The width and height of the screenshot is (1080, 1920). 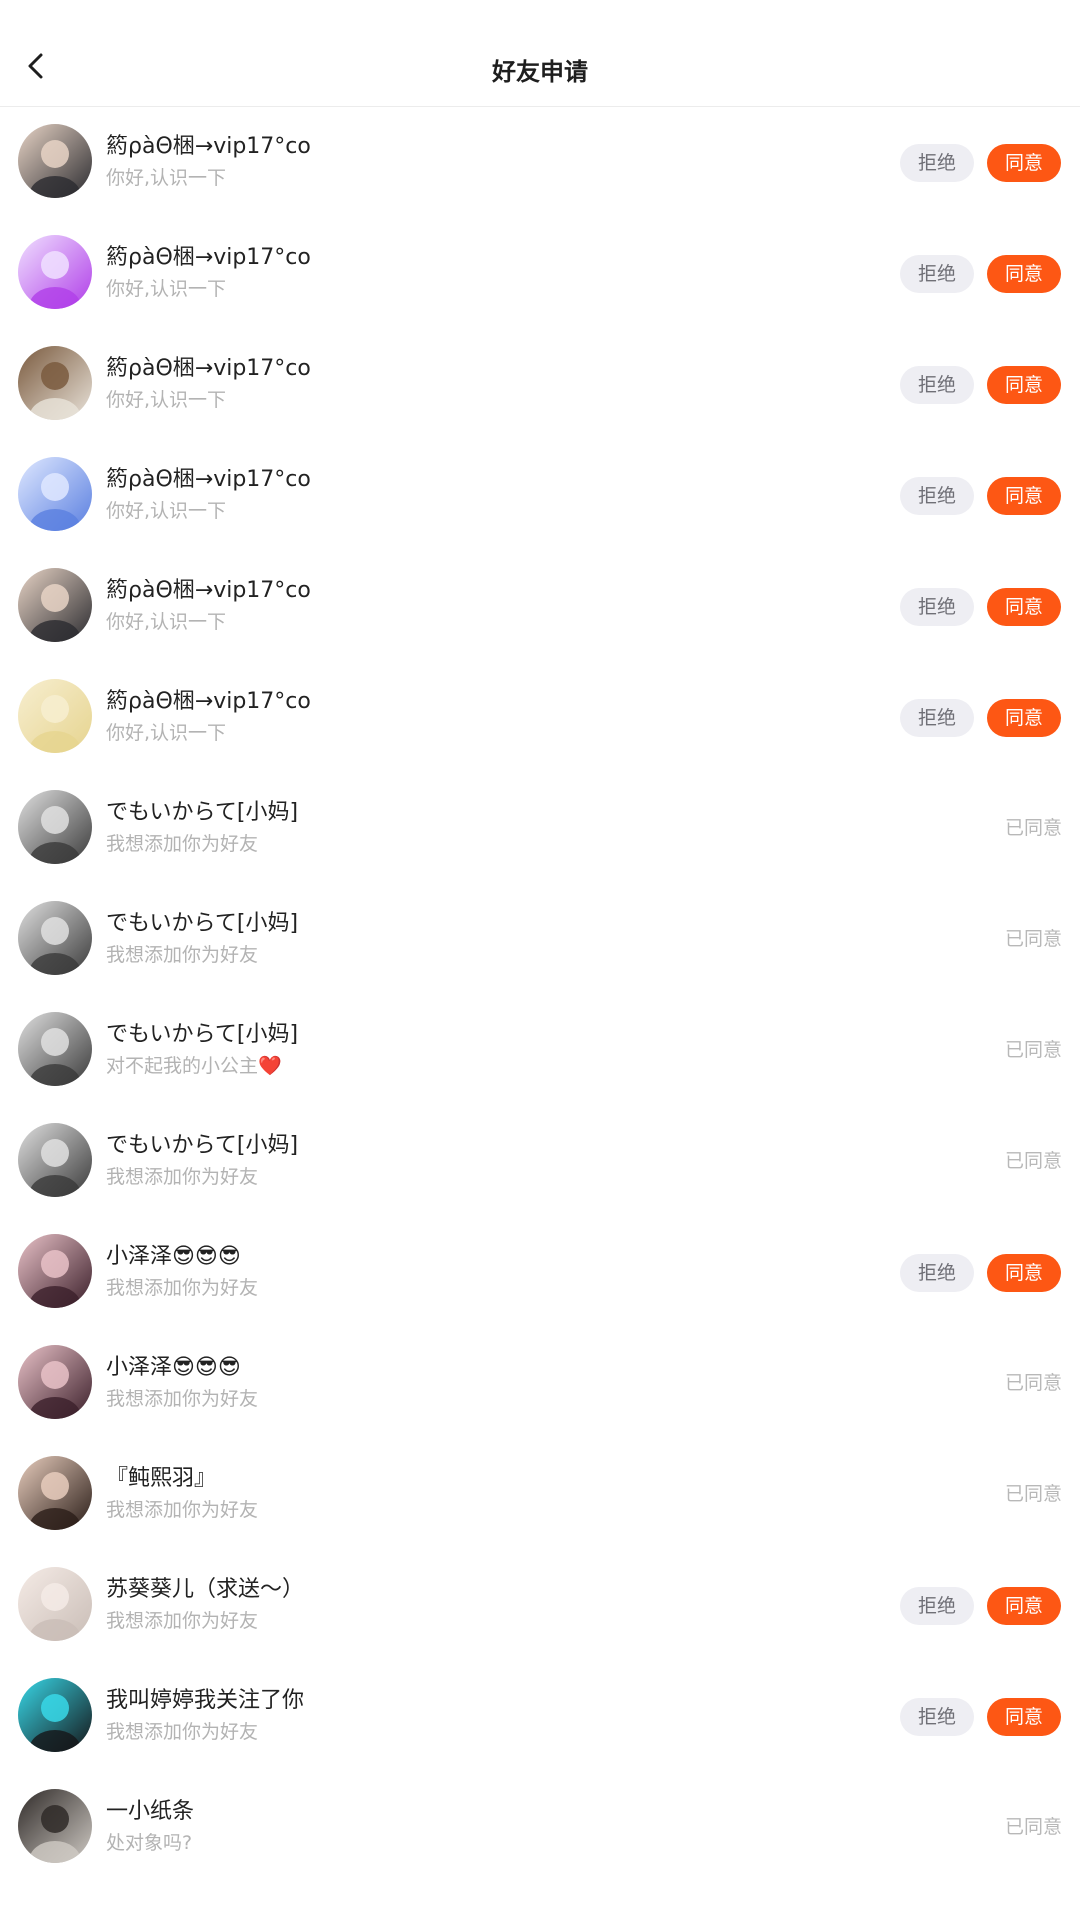 I want to click on request-message: 对不起我的小公主❤️, so click(x=194, y=1066).